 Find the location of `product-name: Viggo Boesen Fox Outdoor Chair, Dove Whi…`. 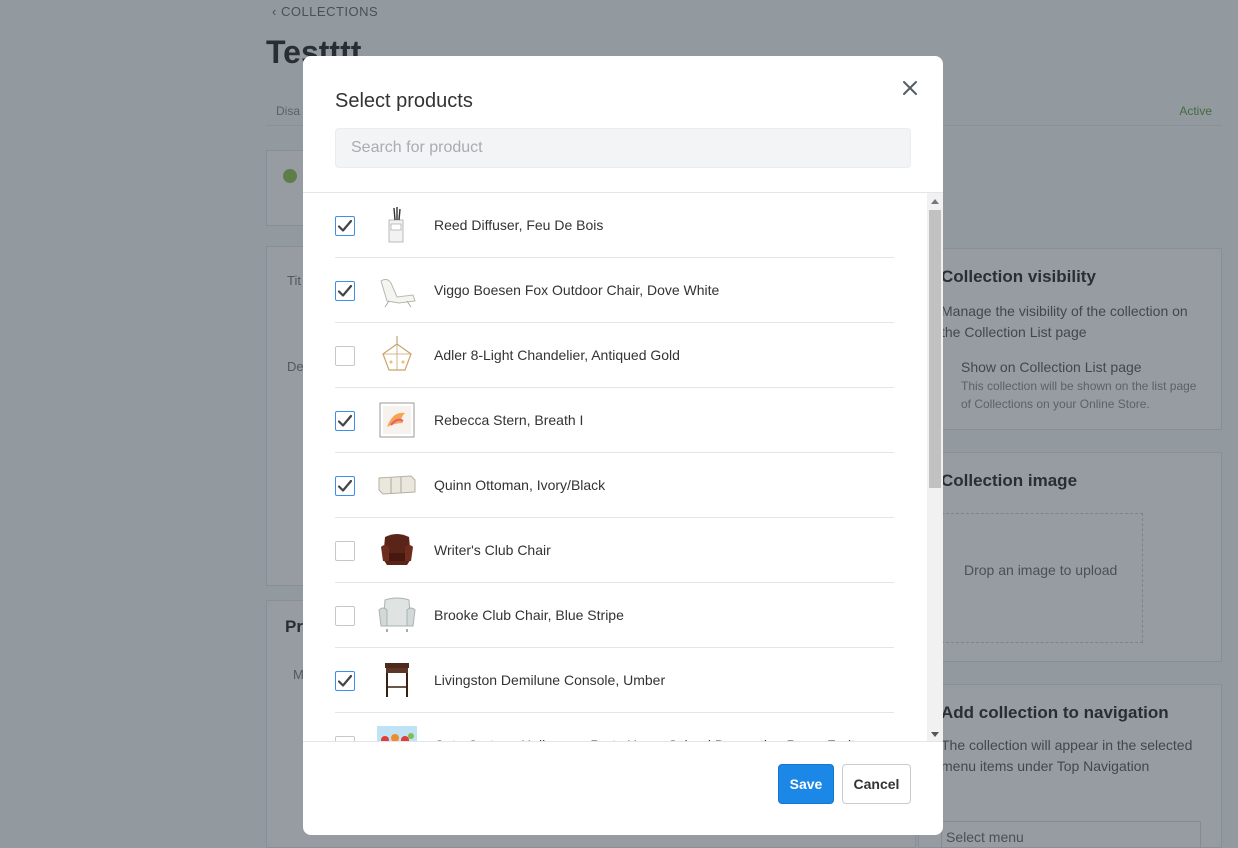

product-name: Viggo Boesen Fox Outdoor Chair, Dove Whi… is located at coordinates (577, 290).